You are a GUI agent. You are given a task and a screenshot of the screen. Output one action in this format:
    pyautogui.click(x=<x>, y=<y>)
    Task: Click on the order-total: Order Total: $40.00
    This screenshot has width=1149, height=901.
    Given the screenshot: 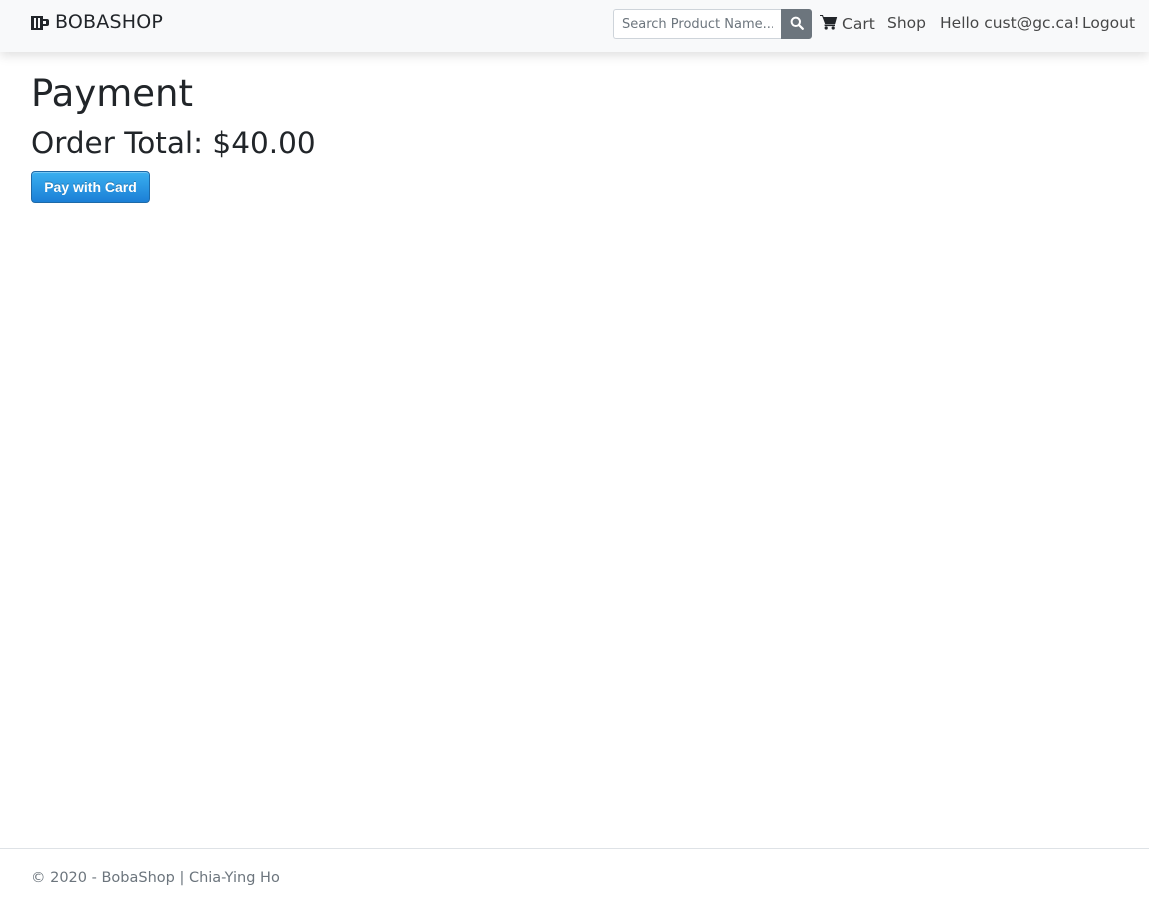 What is the action you would take?
    pyautogui.click(x=173, y=143)
    